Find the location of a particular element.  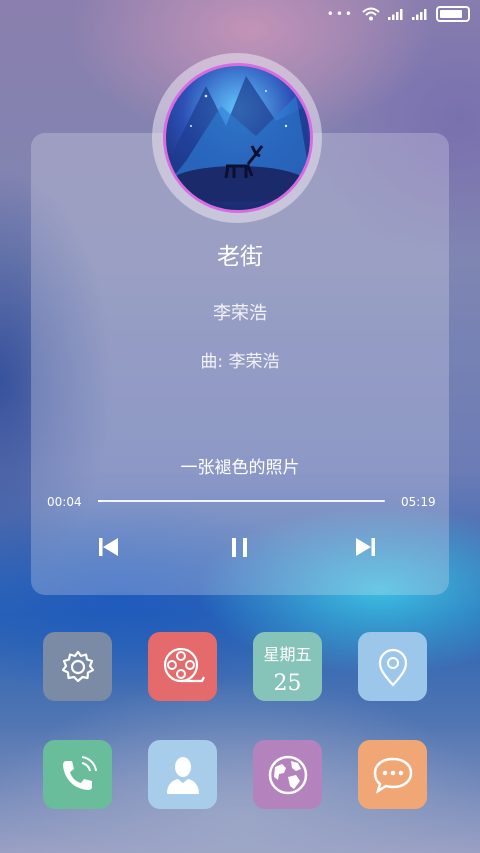

chat-bubble-icon is located at coordinates (392, 775).